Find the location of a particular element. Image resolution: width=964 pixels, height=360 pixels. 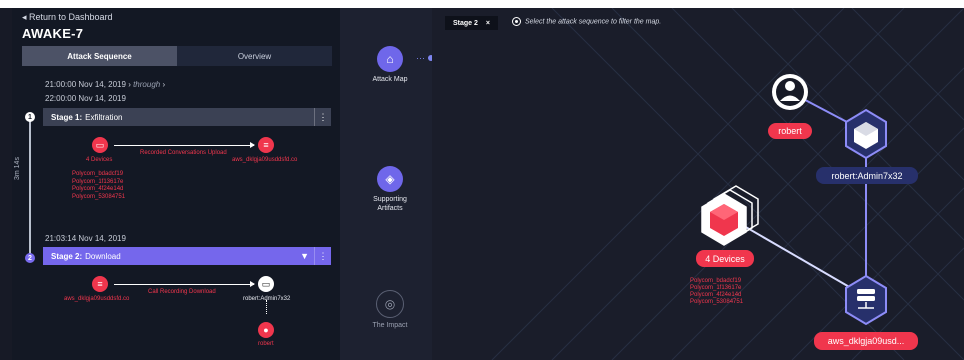

devices-node-label: 4 Devices is located at coordinates (725, 258).